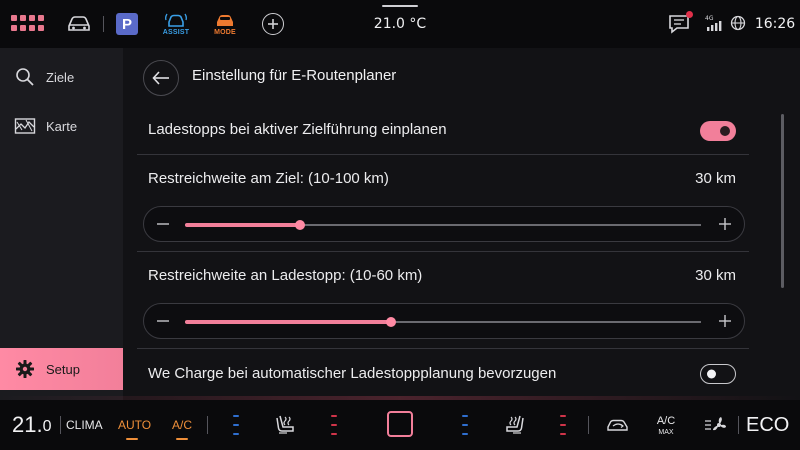 This screenshot has height=450, width=800. I want to click on globe-icon, so click(738, 23).